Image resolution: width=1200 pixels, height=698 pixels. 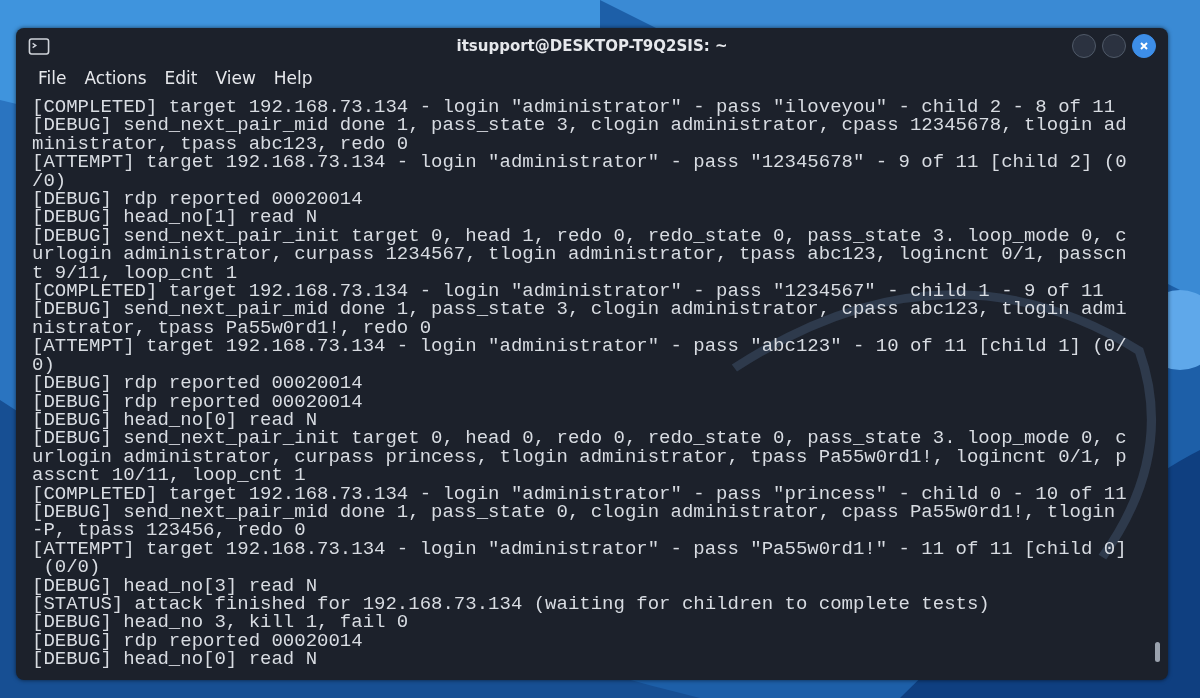 What do you see at coordinates (579, 457) in the screenshot?
I see `terminal-line: urlogin administrator, curpass princess, tlogin administrator, tpass Pa55w0rd1!, logincnt 0/1, p` at bounding box center [579, 457].